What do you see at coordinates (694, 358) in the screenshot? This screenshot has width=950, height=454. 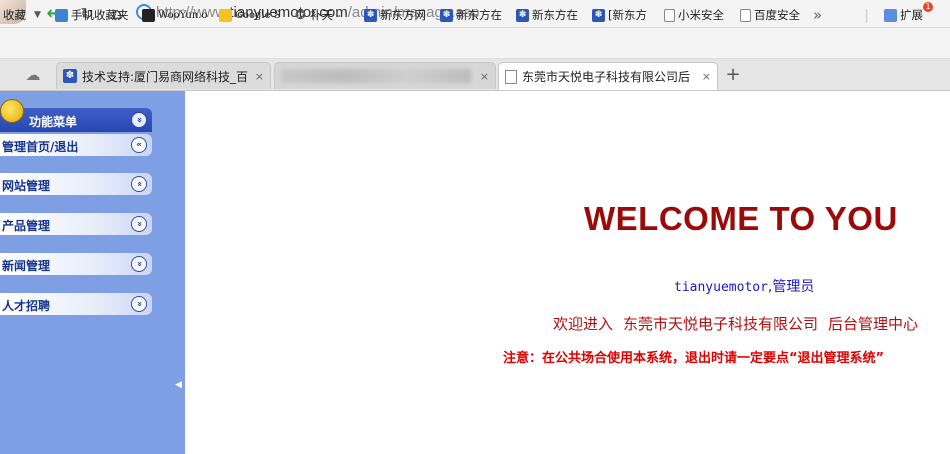 I see `security-notice: 注意：在公共场合使用本系统，退出时请一定要点“退出管理系统”` at bounding box center [694, 358].